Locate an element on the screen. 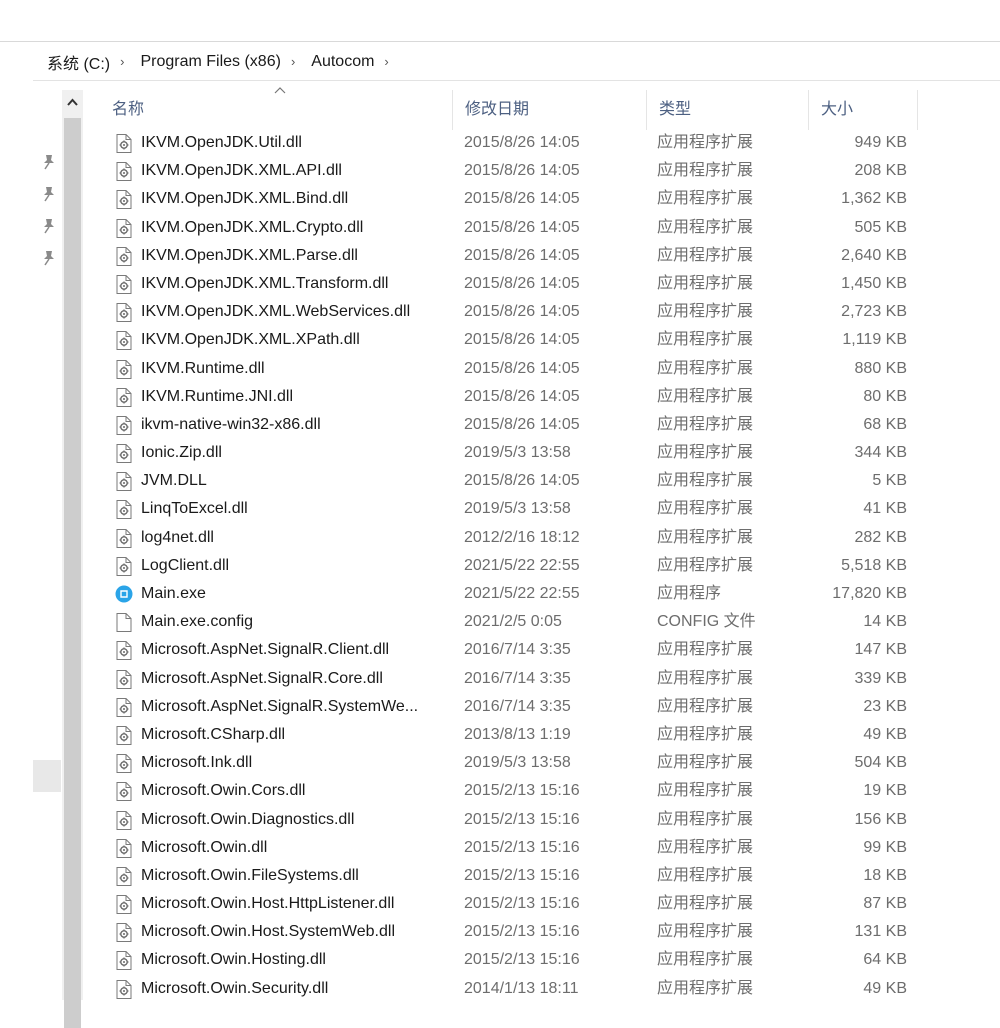 Image resolution: width=1000 pixels, height=1028 pixels. file-row: log4net.dll 2012/2/16 18:12 应用程序扩展 282 KB is located at coordinates (510, 538).